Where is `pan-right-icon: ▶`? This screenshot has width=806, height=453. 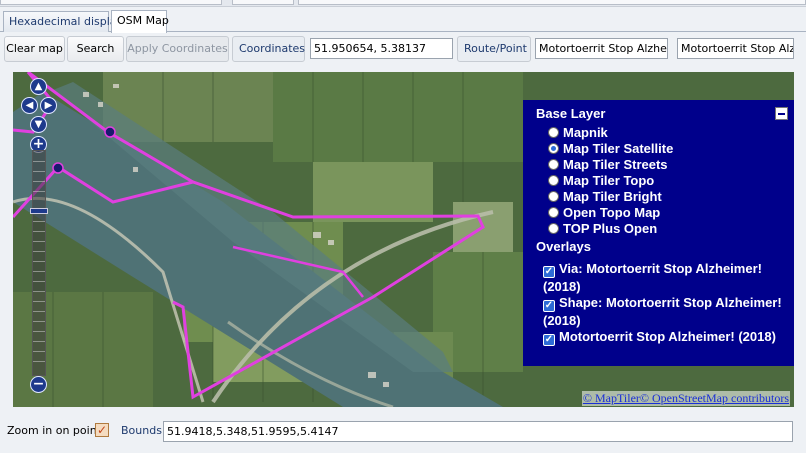 pan-right-icon: ▶ is located at coordinates (48, 105).